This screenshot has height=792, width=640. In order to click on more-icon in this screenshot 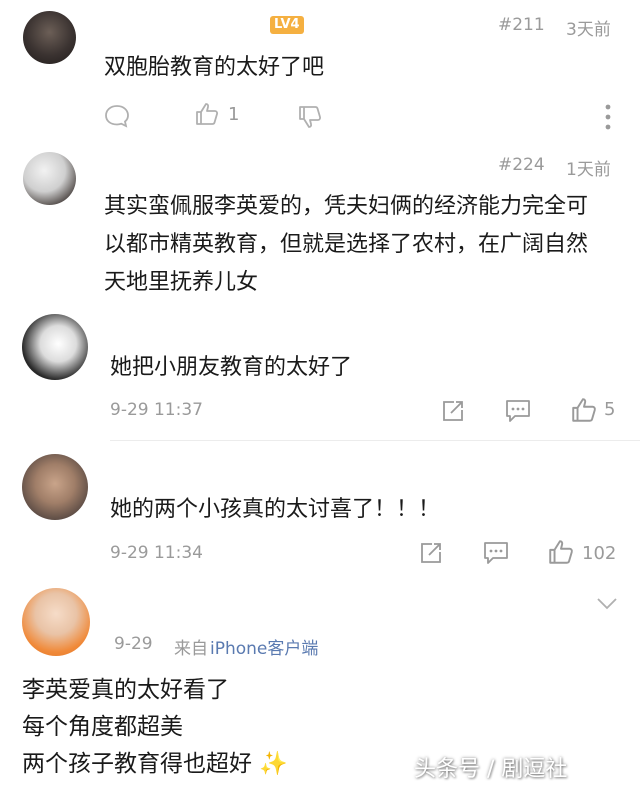, I will do `click(608, 119)`.